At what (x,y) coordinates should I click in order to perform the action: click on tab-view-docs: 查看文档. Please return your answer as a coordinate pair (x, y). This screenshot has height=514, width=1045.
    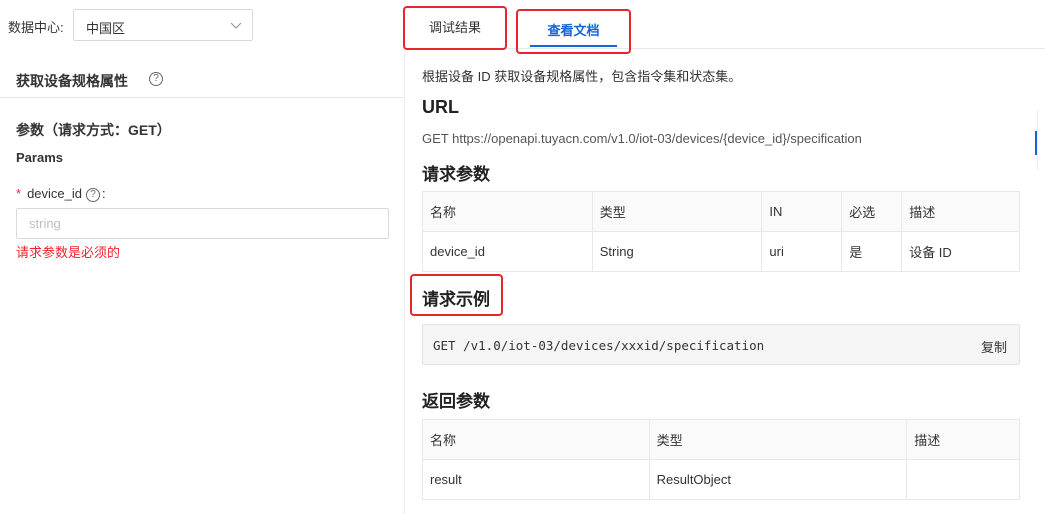
    Looking at the image, I should click on (573, 31).